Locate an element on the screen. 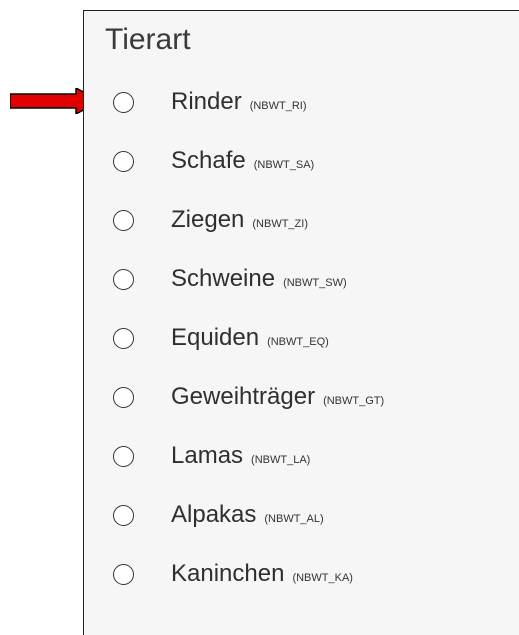 The image size is (519, 635). option-label: Rinder is located at coordinates (206, 101).